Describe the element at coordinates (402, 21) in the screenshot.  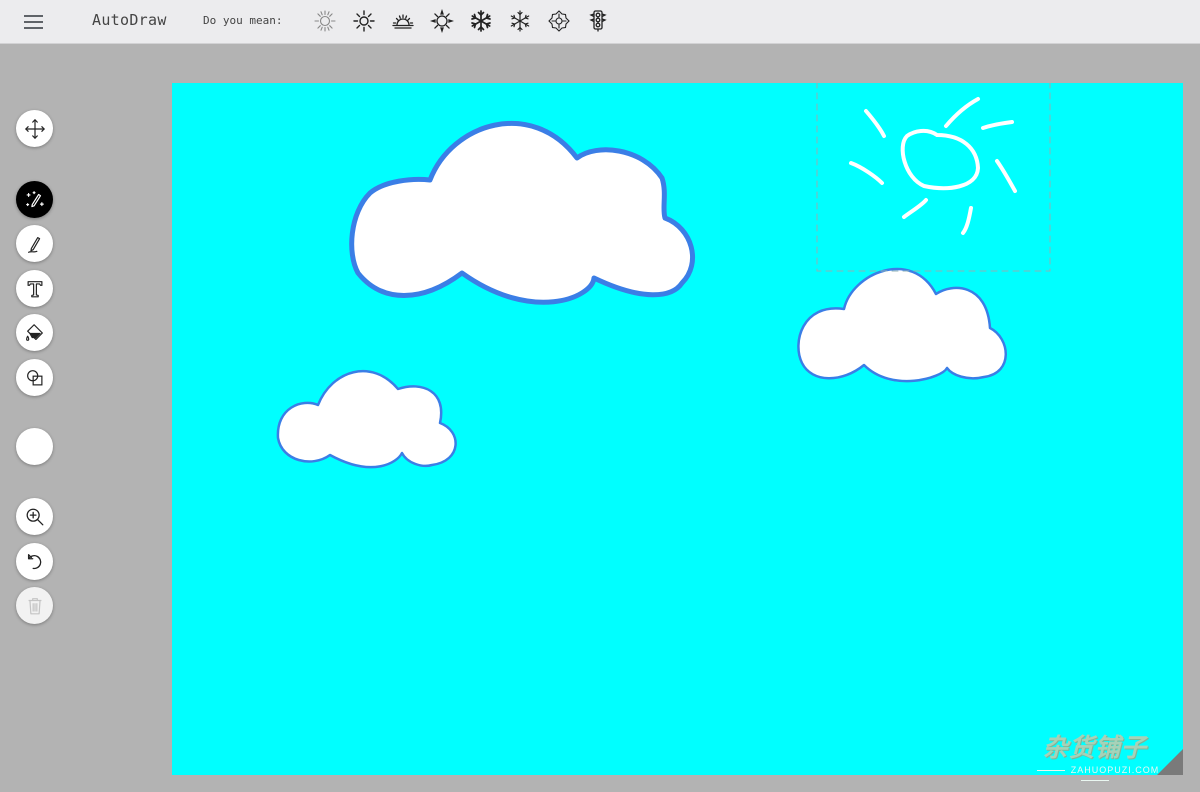
I see `sunset-icon` at that location.